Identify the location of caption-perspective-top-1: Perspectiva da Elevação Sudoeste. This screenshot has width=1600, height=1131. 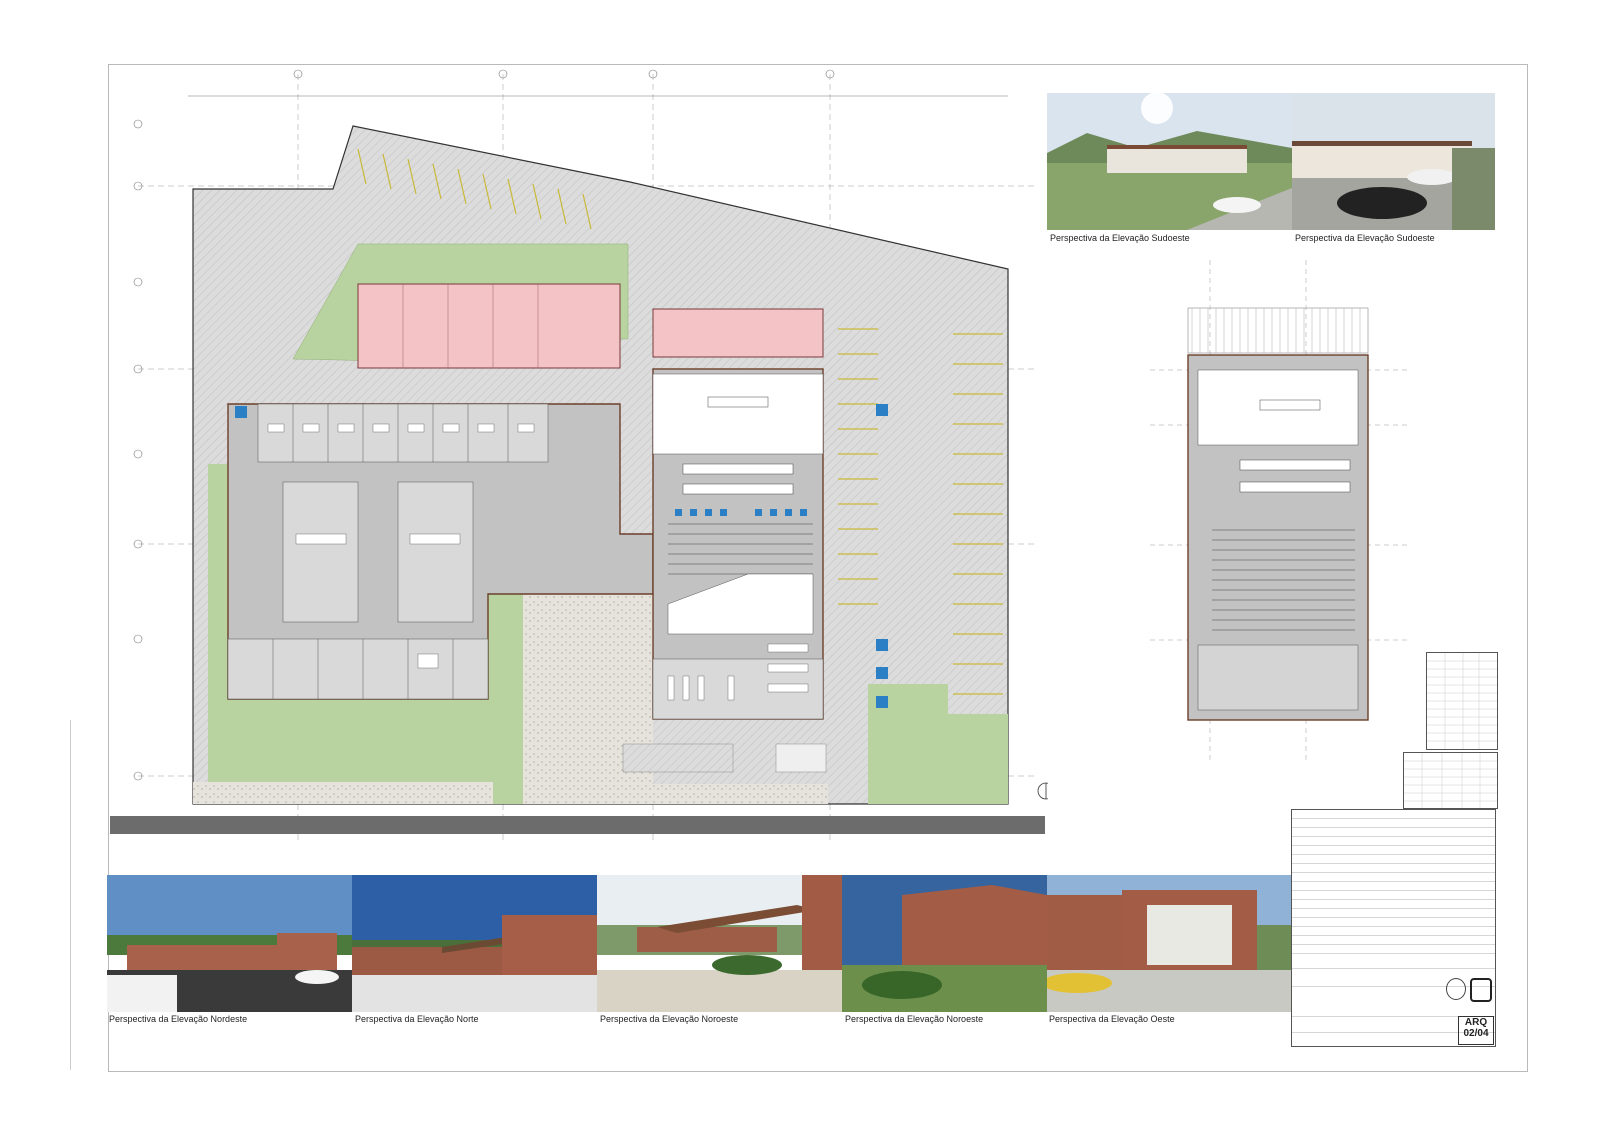
(1120, 238).